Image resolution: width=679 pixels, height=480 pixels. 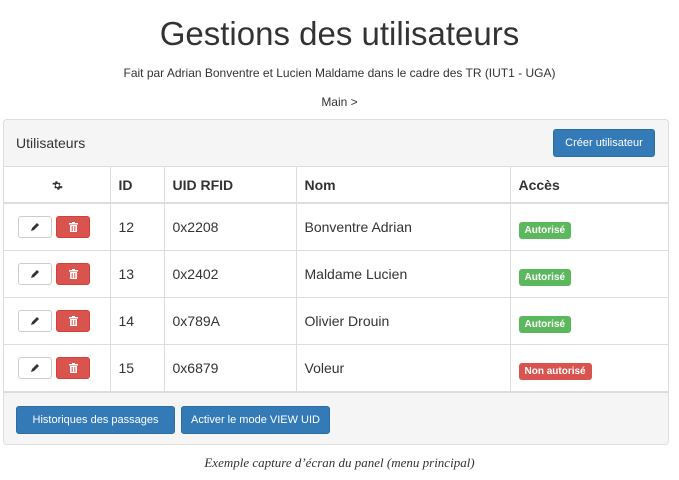 I want to click on table-header-row: ID UID RFID Nom Accès, so click(x=336, y=185).